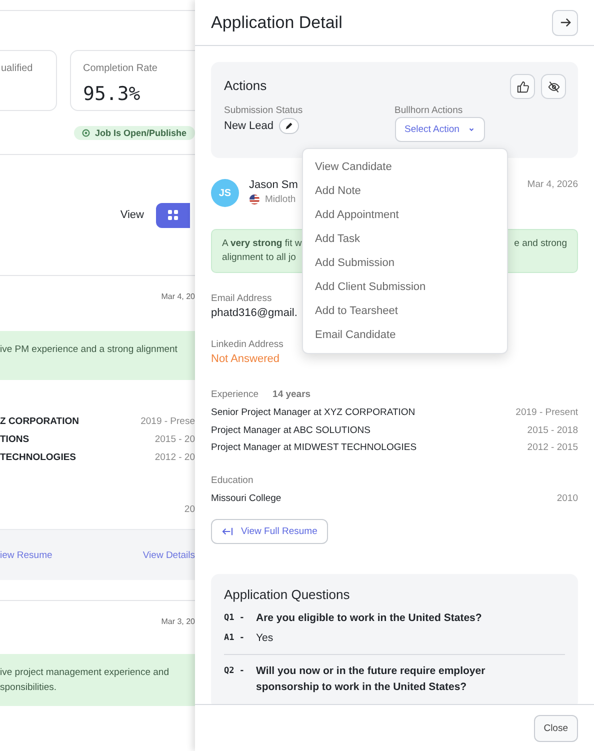 Image resolution: width=594 pixels, height=751 pixels. What do you see at coordinates (547, 412) in the screenshot?
I see `job-years: 2019 - Present` at bounding box center [547, 412].